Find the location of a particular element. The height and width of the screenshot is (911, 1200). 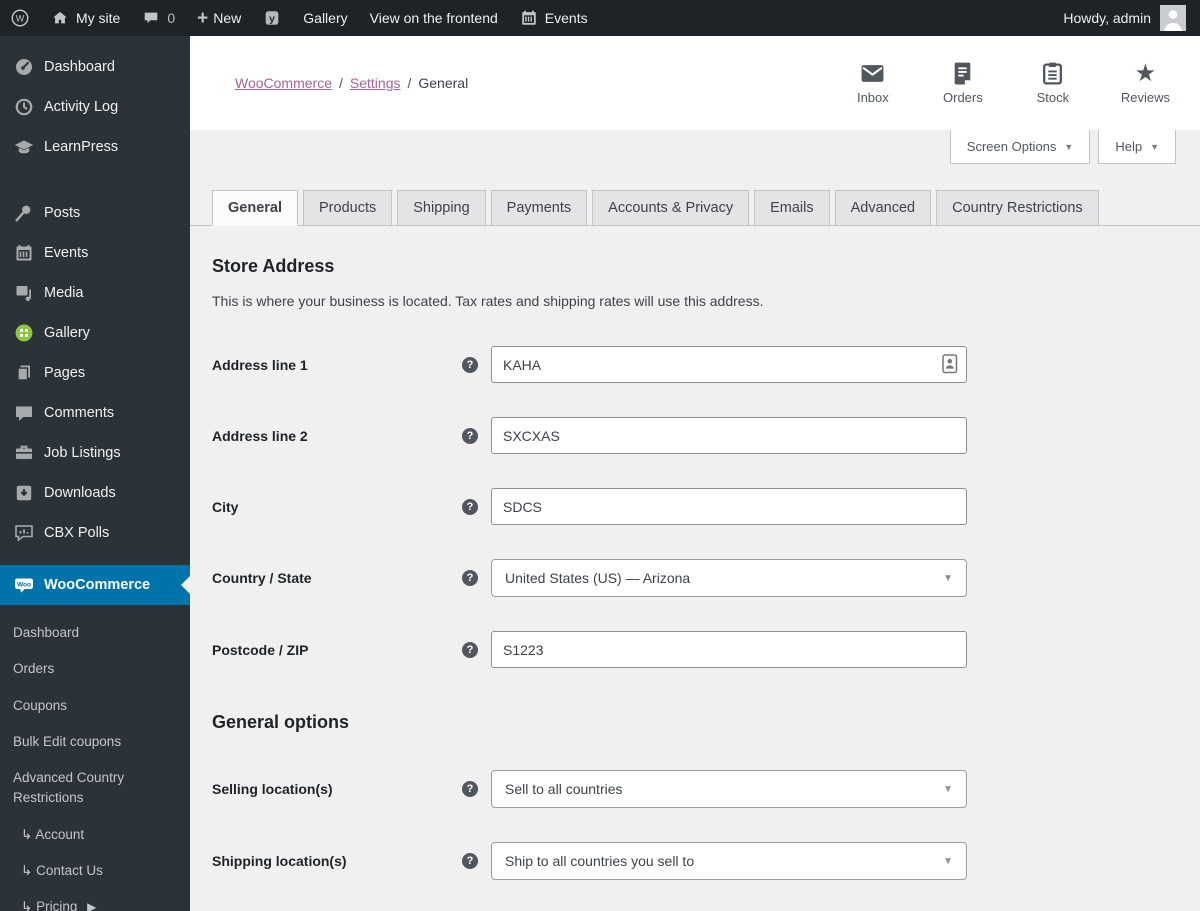

events-label: Events is located at coordinates (566, 18).